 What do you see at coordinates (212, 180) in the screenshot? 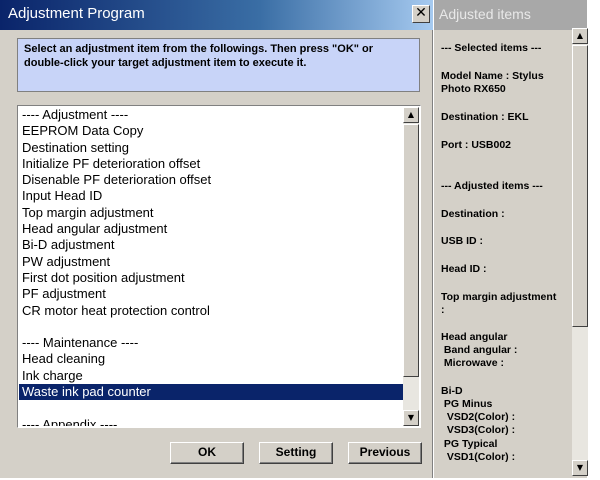
I see `list-item: Disenable PF deterioration offset` at bounding box center [212, 180].